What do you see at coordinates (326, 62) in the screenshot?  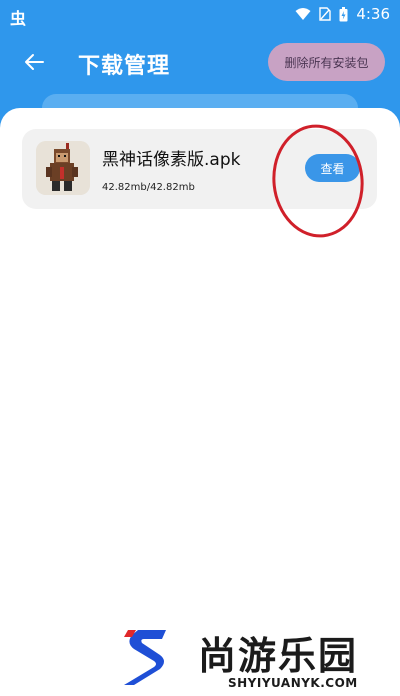 I see `delete-all-packages-button: 删除所有安装包` at bounding box center [326, 62].